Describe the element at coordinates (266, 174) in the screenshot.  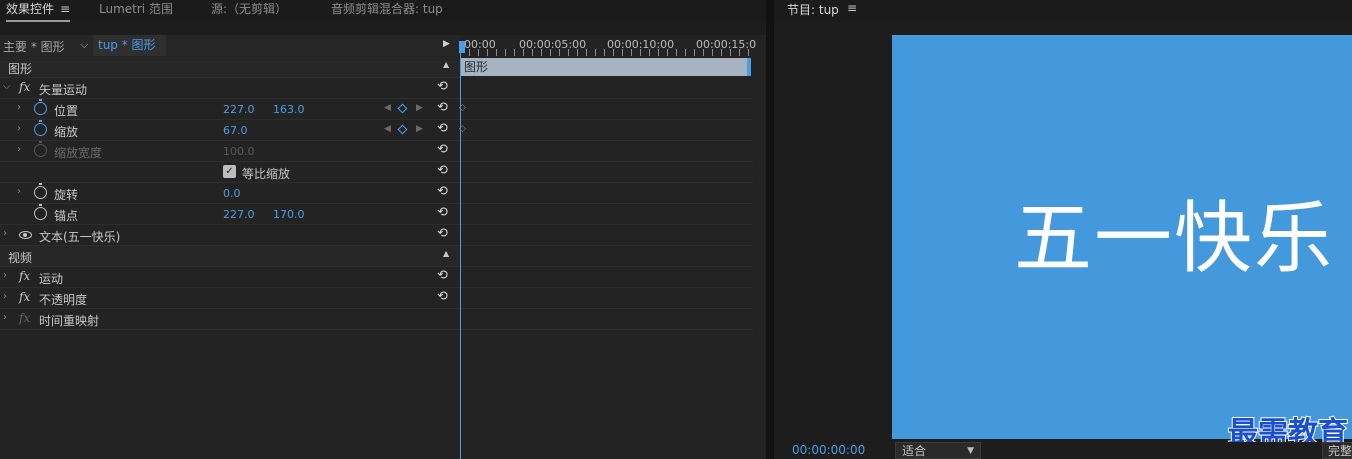
I see `property-label: 等比缩放` at that location.